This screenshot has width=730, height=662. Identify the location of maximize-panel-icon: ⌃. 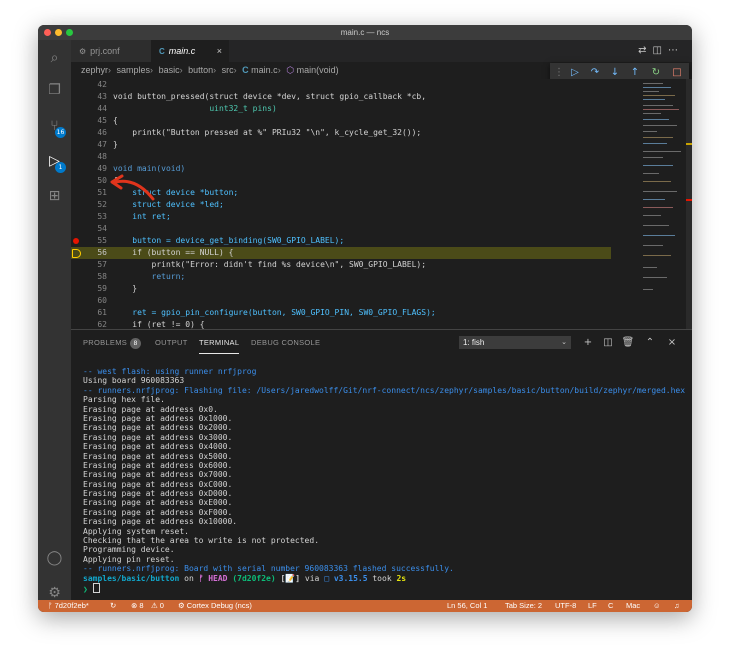
(650, 342).